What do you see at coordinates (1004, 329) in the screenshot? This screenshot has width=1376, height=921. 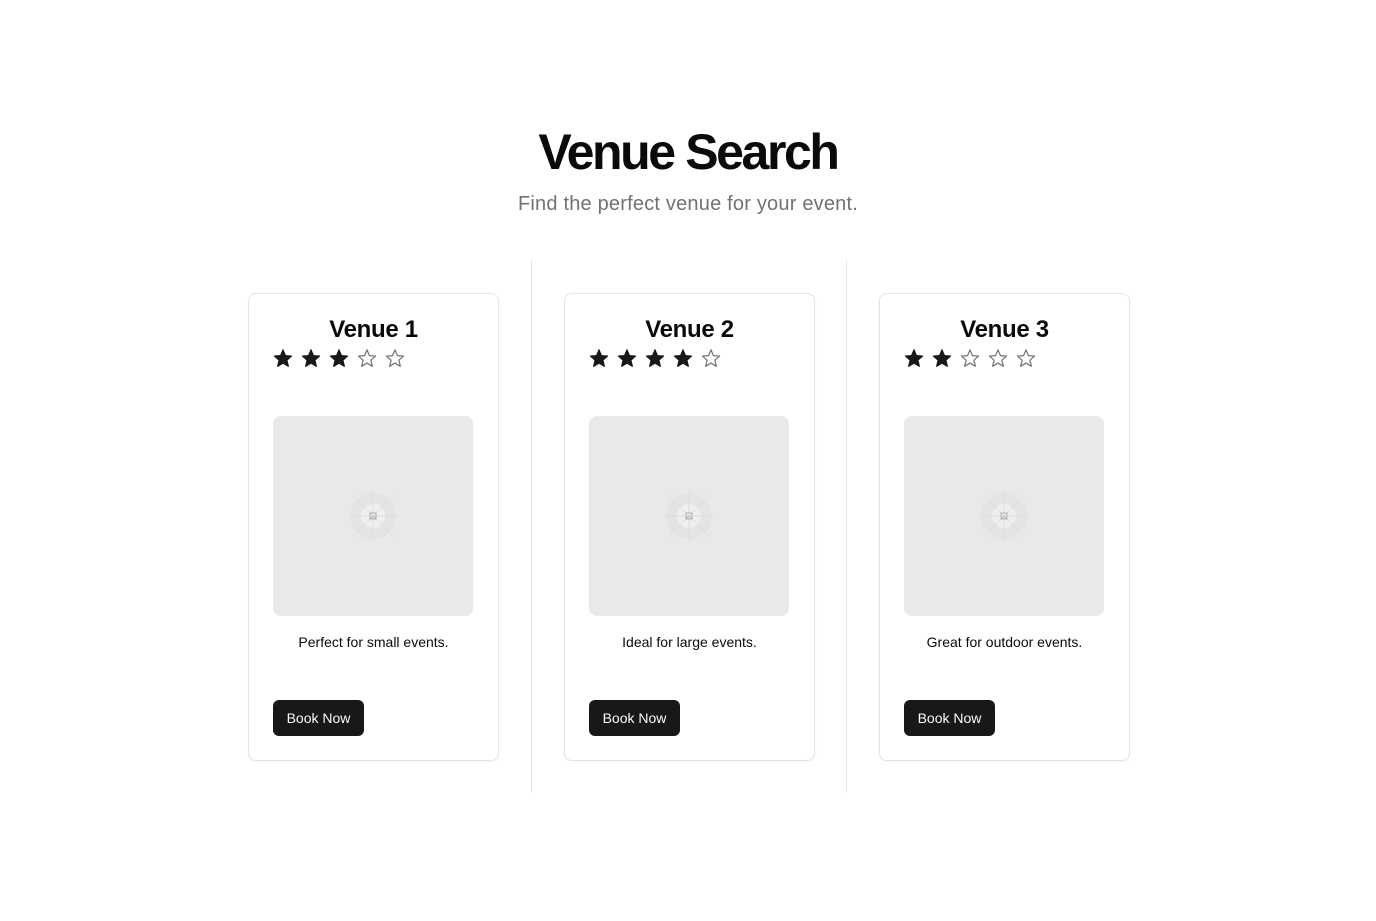 I see `venue-title: Venue 3` at bounding box center [1004, 329].